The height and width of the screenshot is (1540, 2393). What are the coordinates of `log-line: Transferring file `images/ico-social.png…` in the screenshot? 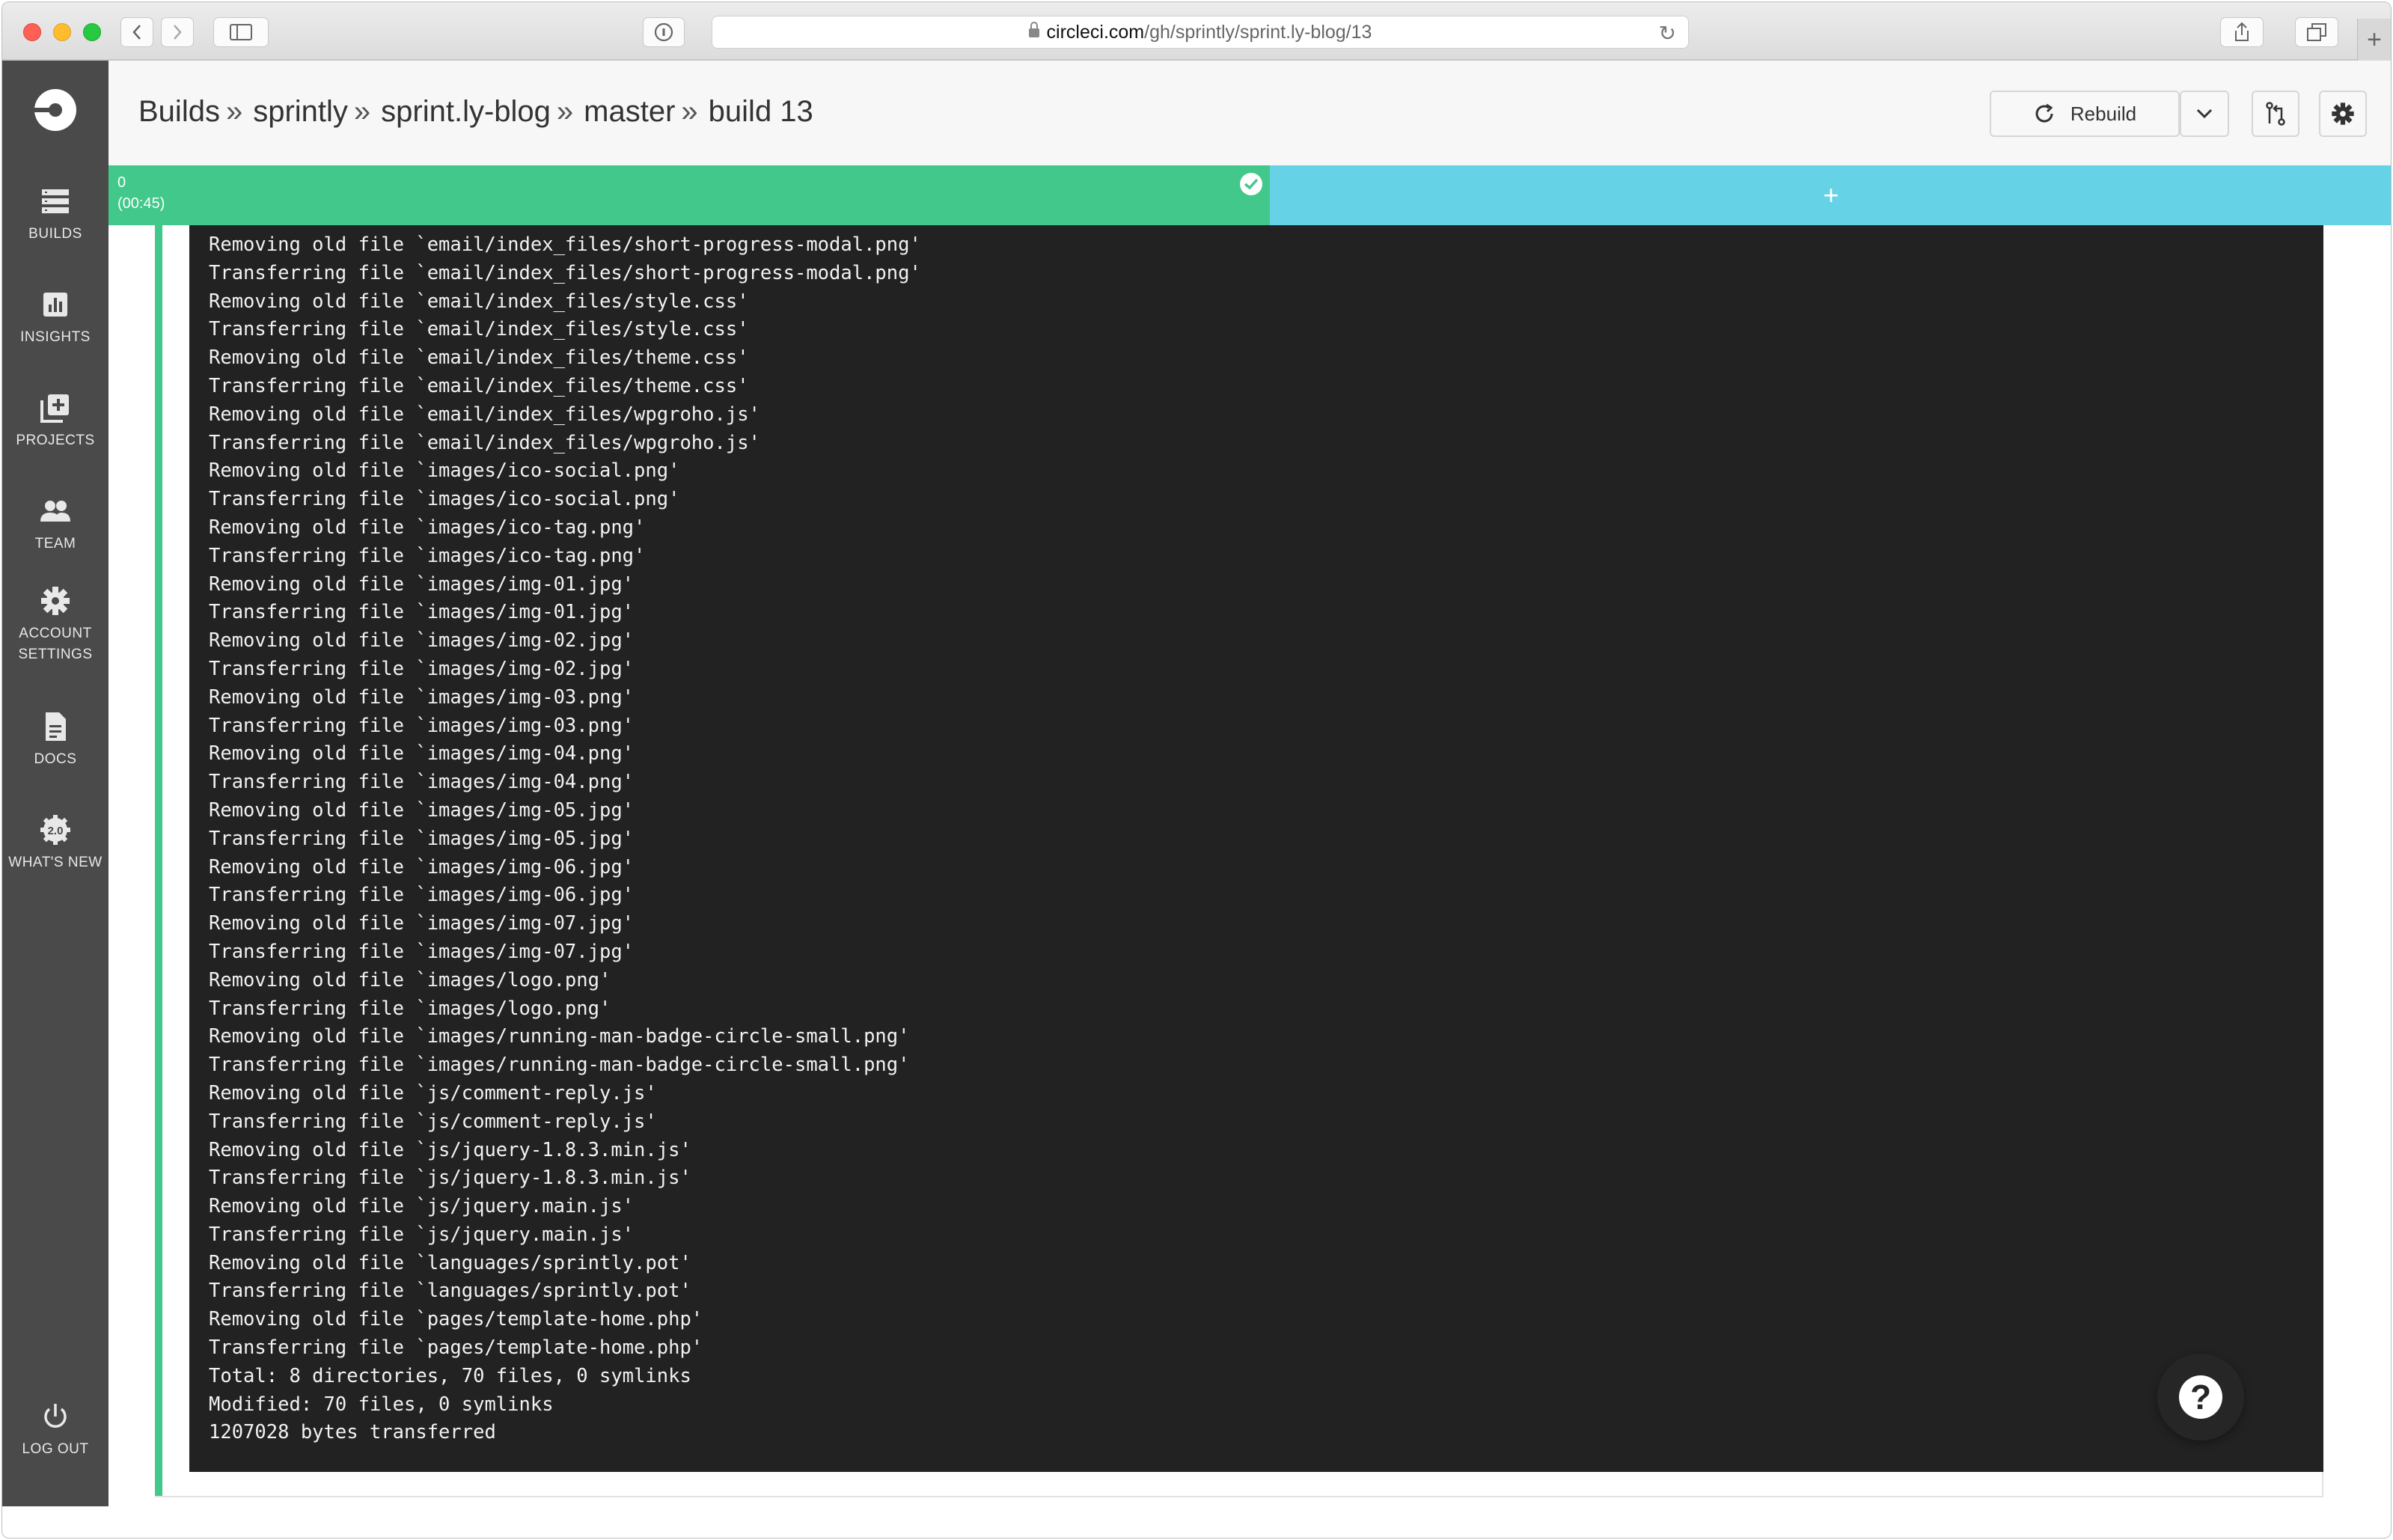 It's located at (444, 499).